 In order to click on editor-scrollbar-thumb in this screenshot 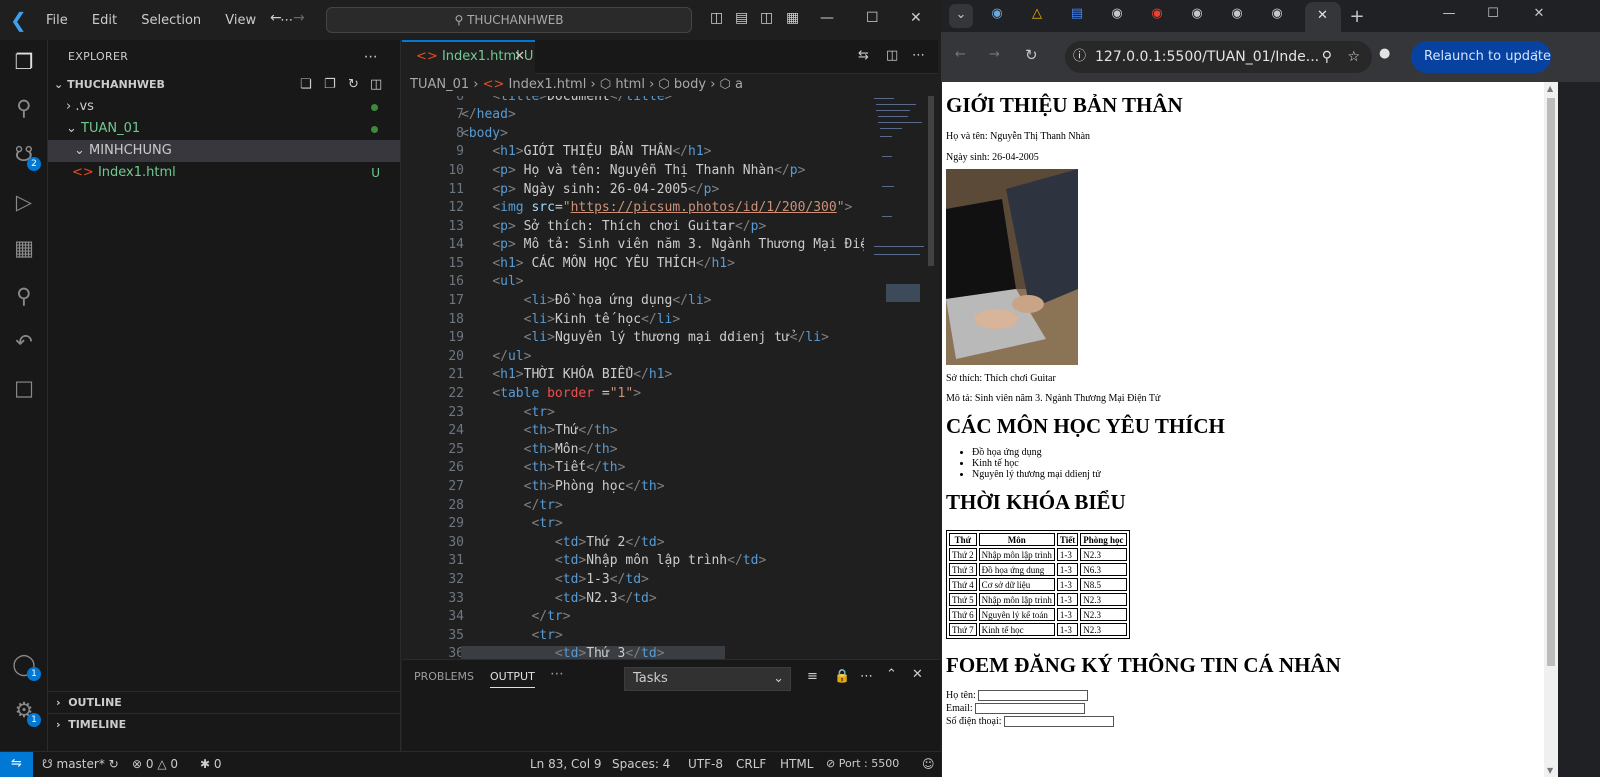, I will do `click(931, 181)`.